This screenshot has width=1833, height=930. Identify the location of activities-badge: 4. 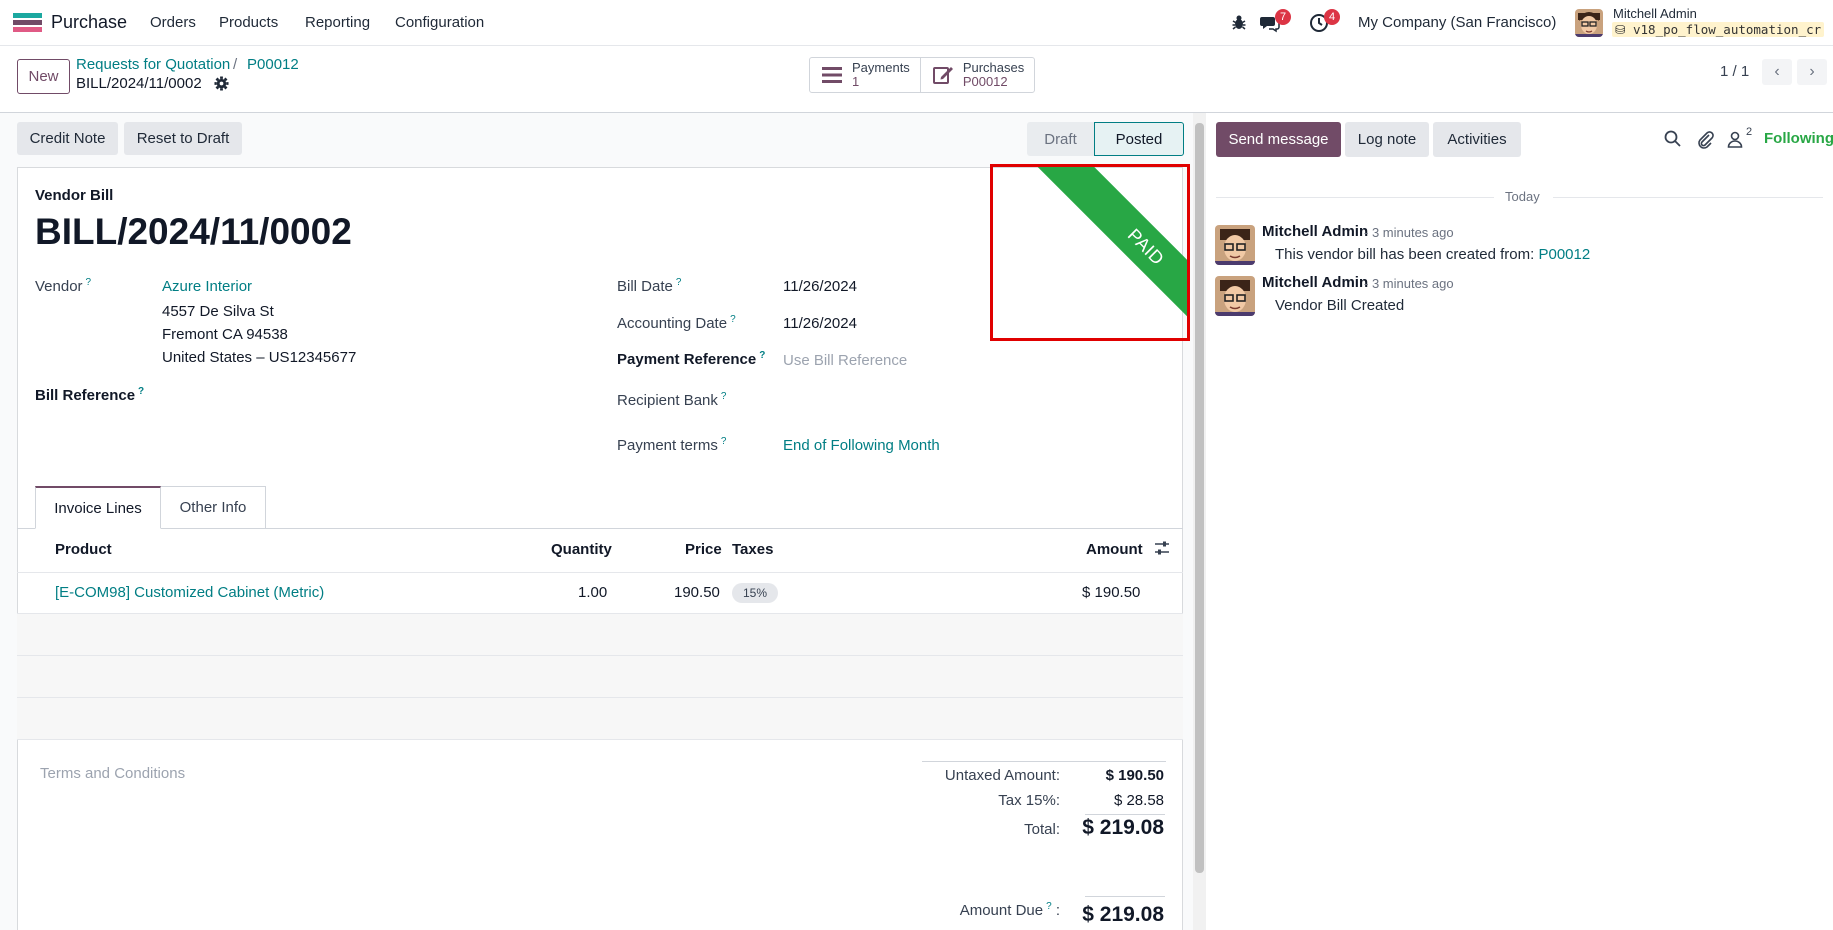
(1332, 17).